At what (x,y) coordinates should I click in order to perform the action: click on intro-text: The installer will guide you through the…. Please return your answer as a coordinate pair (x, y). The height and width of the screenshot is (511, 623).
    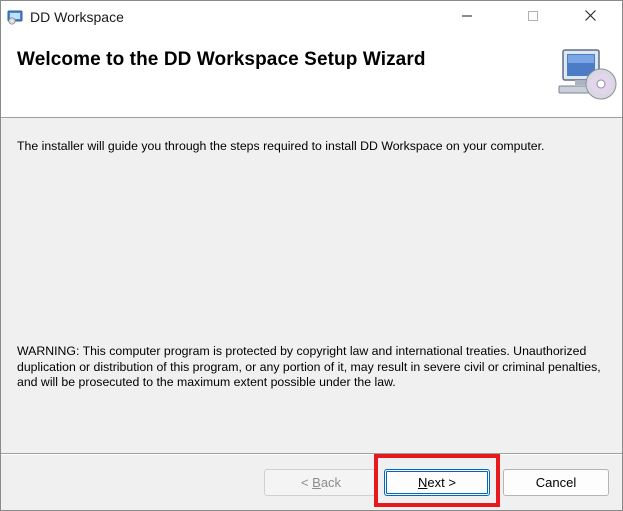
    Looking at the image, I should click on (281, 146).